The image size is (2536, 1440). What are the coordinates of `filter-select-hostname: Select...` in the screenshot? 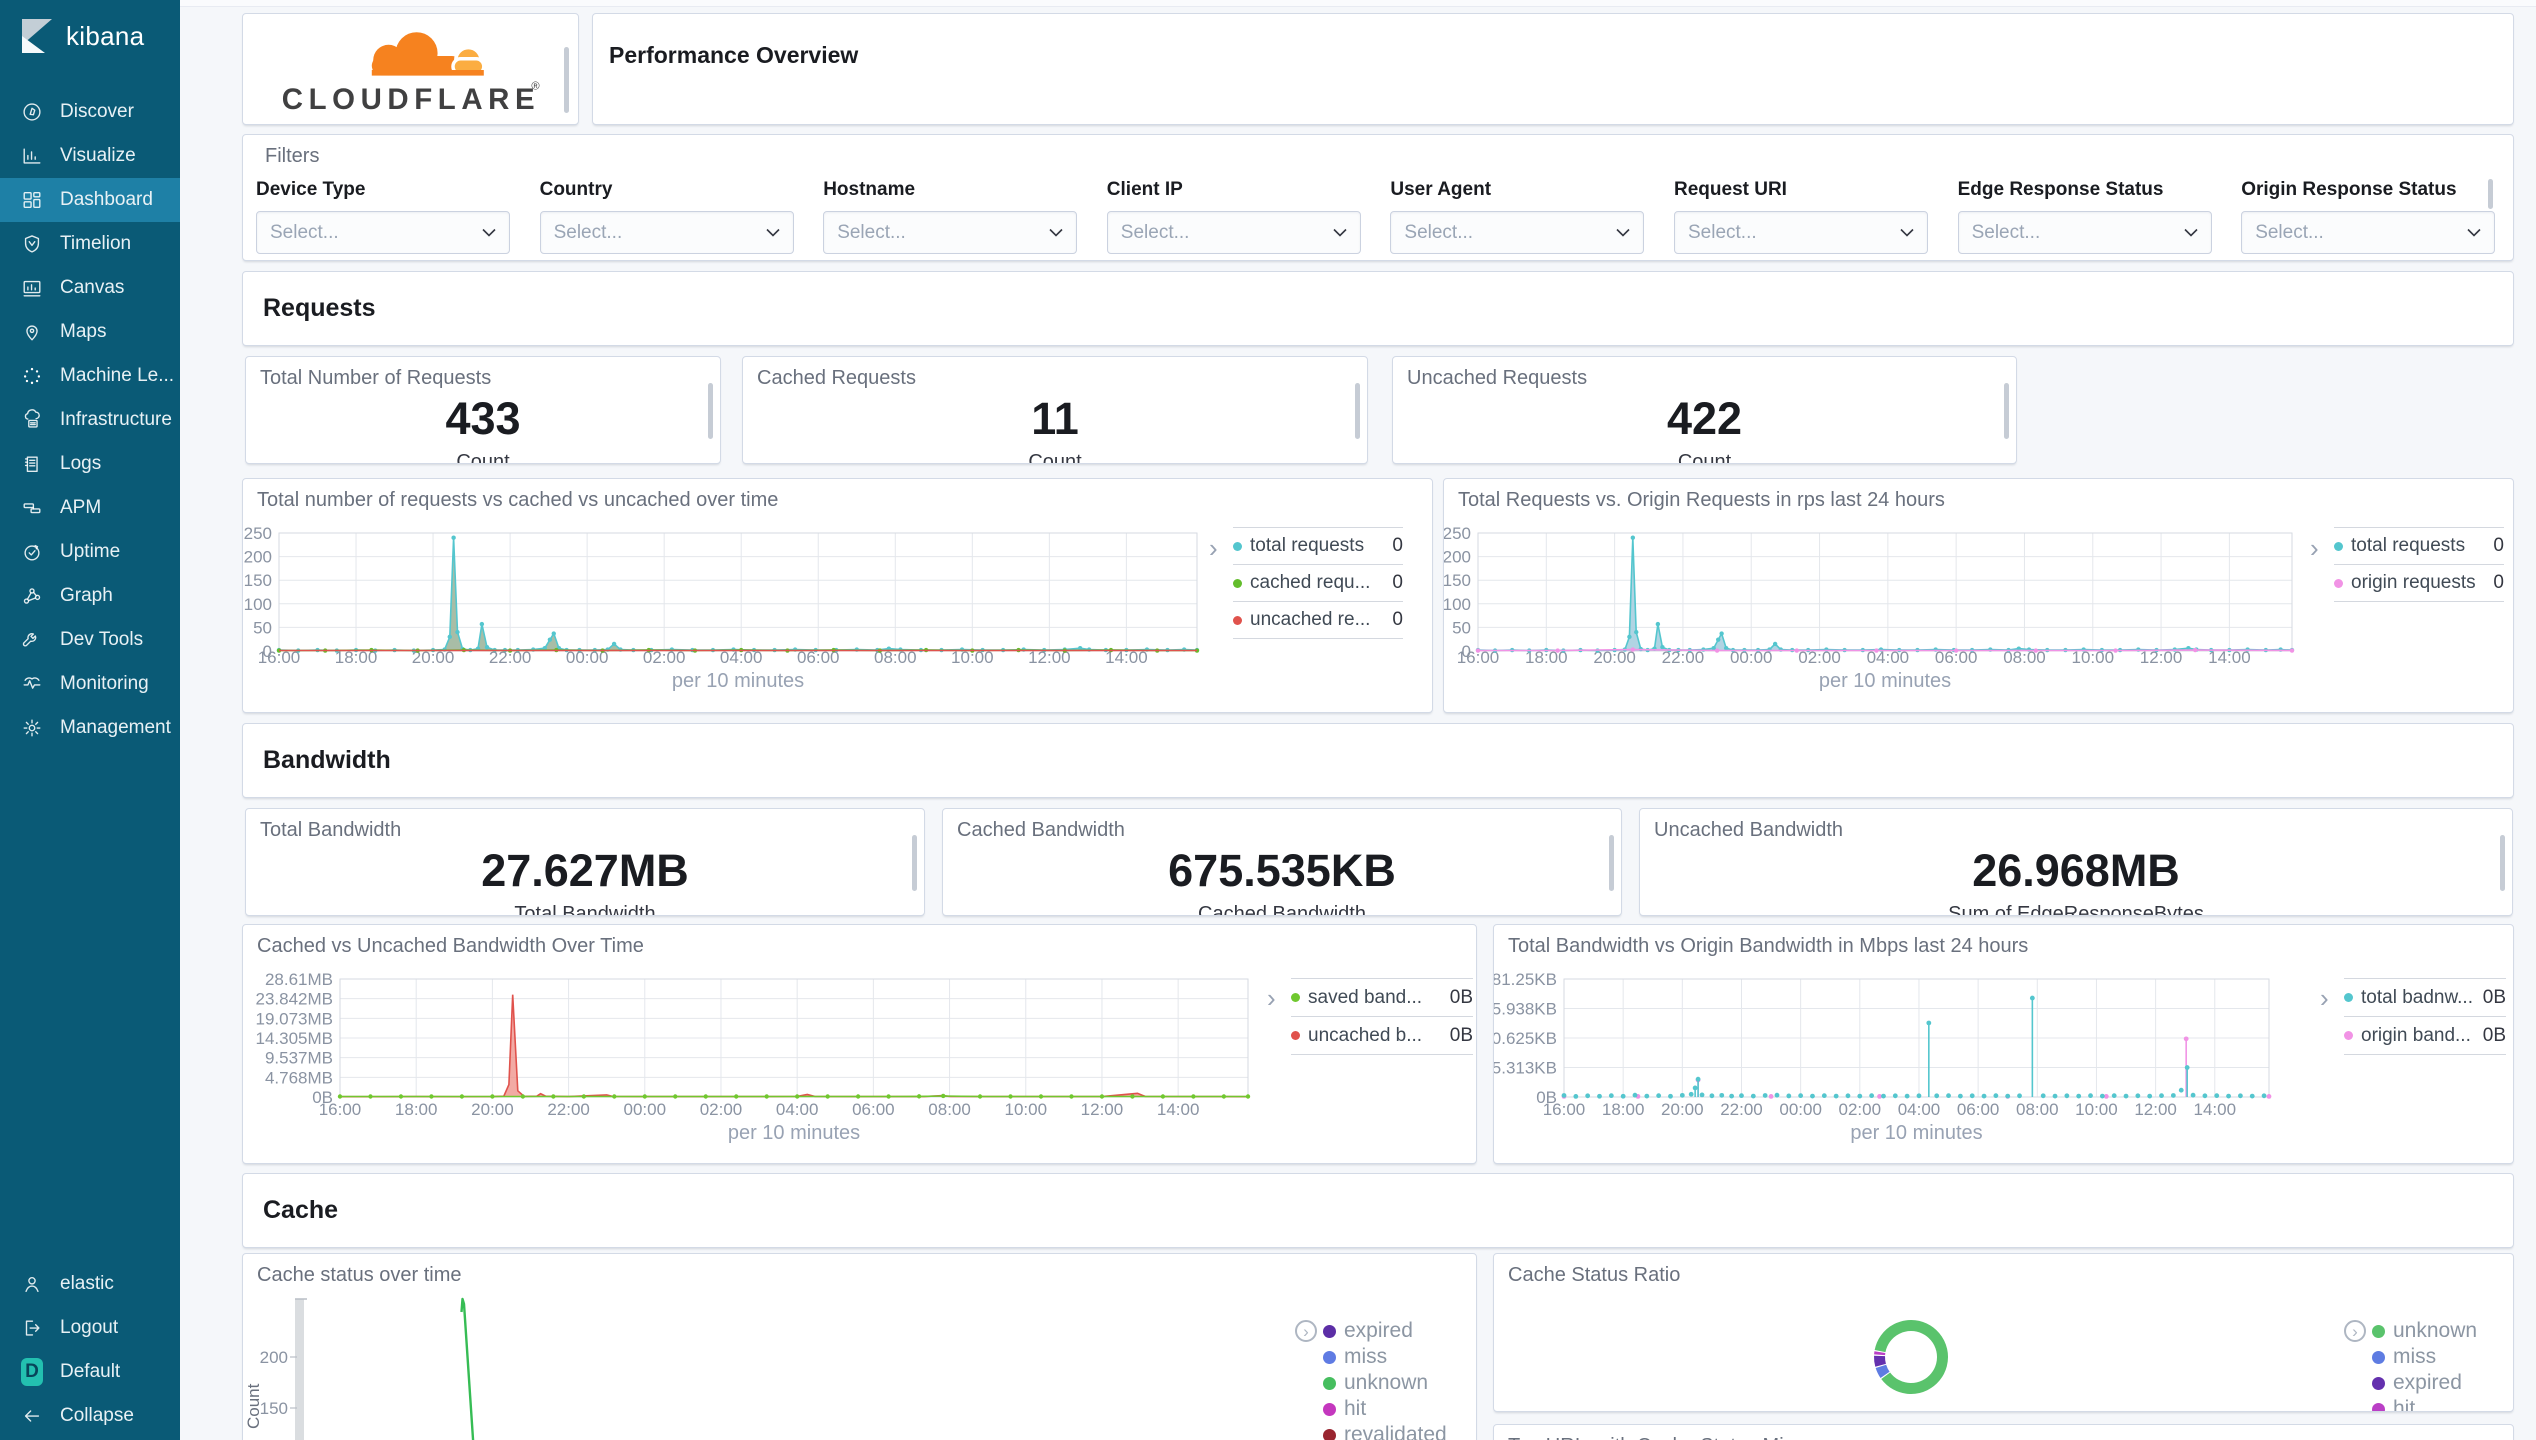 It's located at (950, 232).